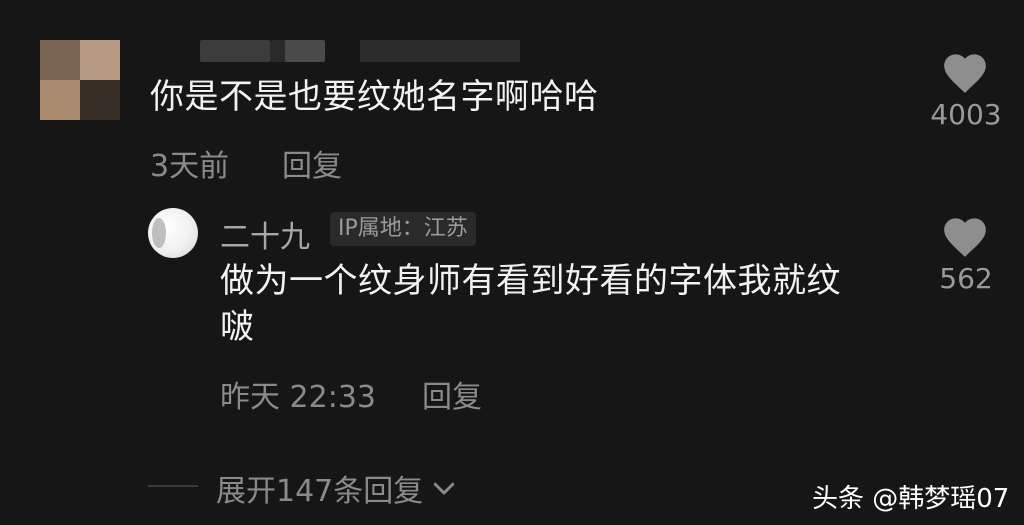  I want to click on watermark: 头条 @韩梦瑶07, so click(911, 499).